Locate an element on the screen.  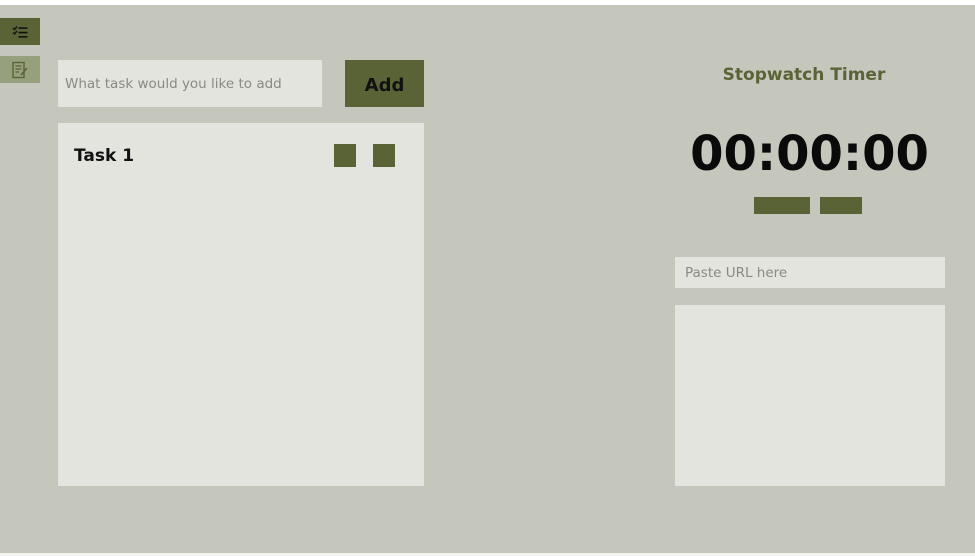
checklist-icon is located at coordinates (20, 32).